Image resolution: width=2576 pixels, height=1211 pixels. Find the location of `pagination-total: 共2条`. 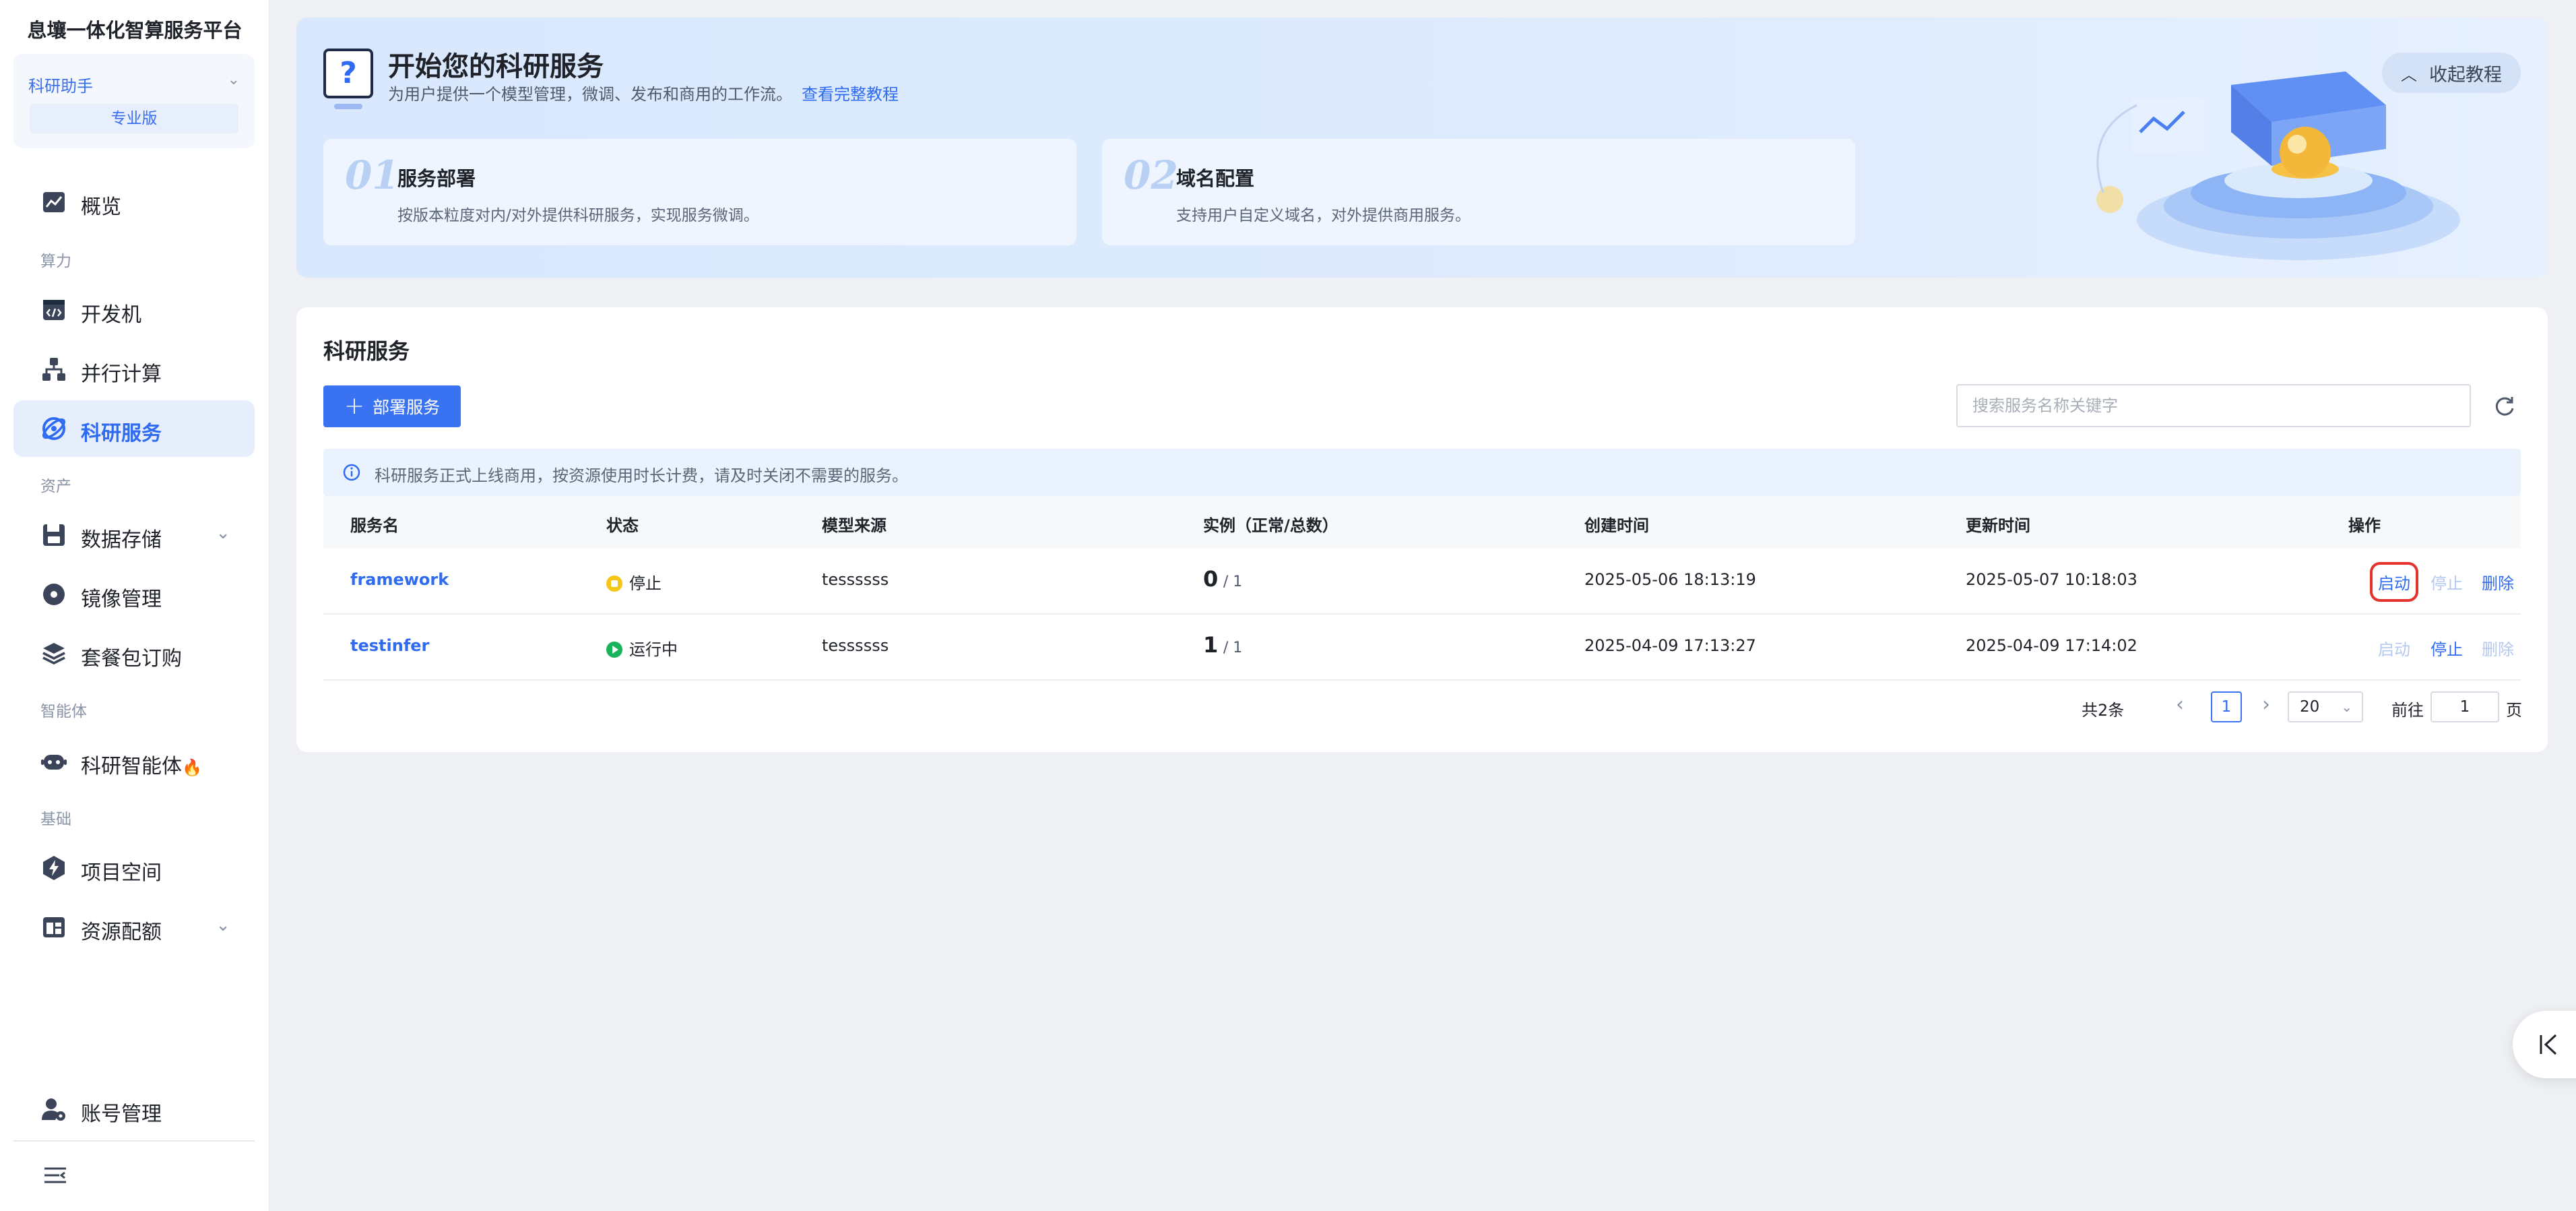

pagination-total: 共2条 is located at coordinates (2103, 710).